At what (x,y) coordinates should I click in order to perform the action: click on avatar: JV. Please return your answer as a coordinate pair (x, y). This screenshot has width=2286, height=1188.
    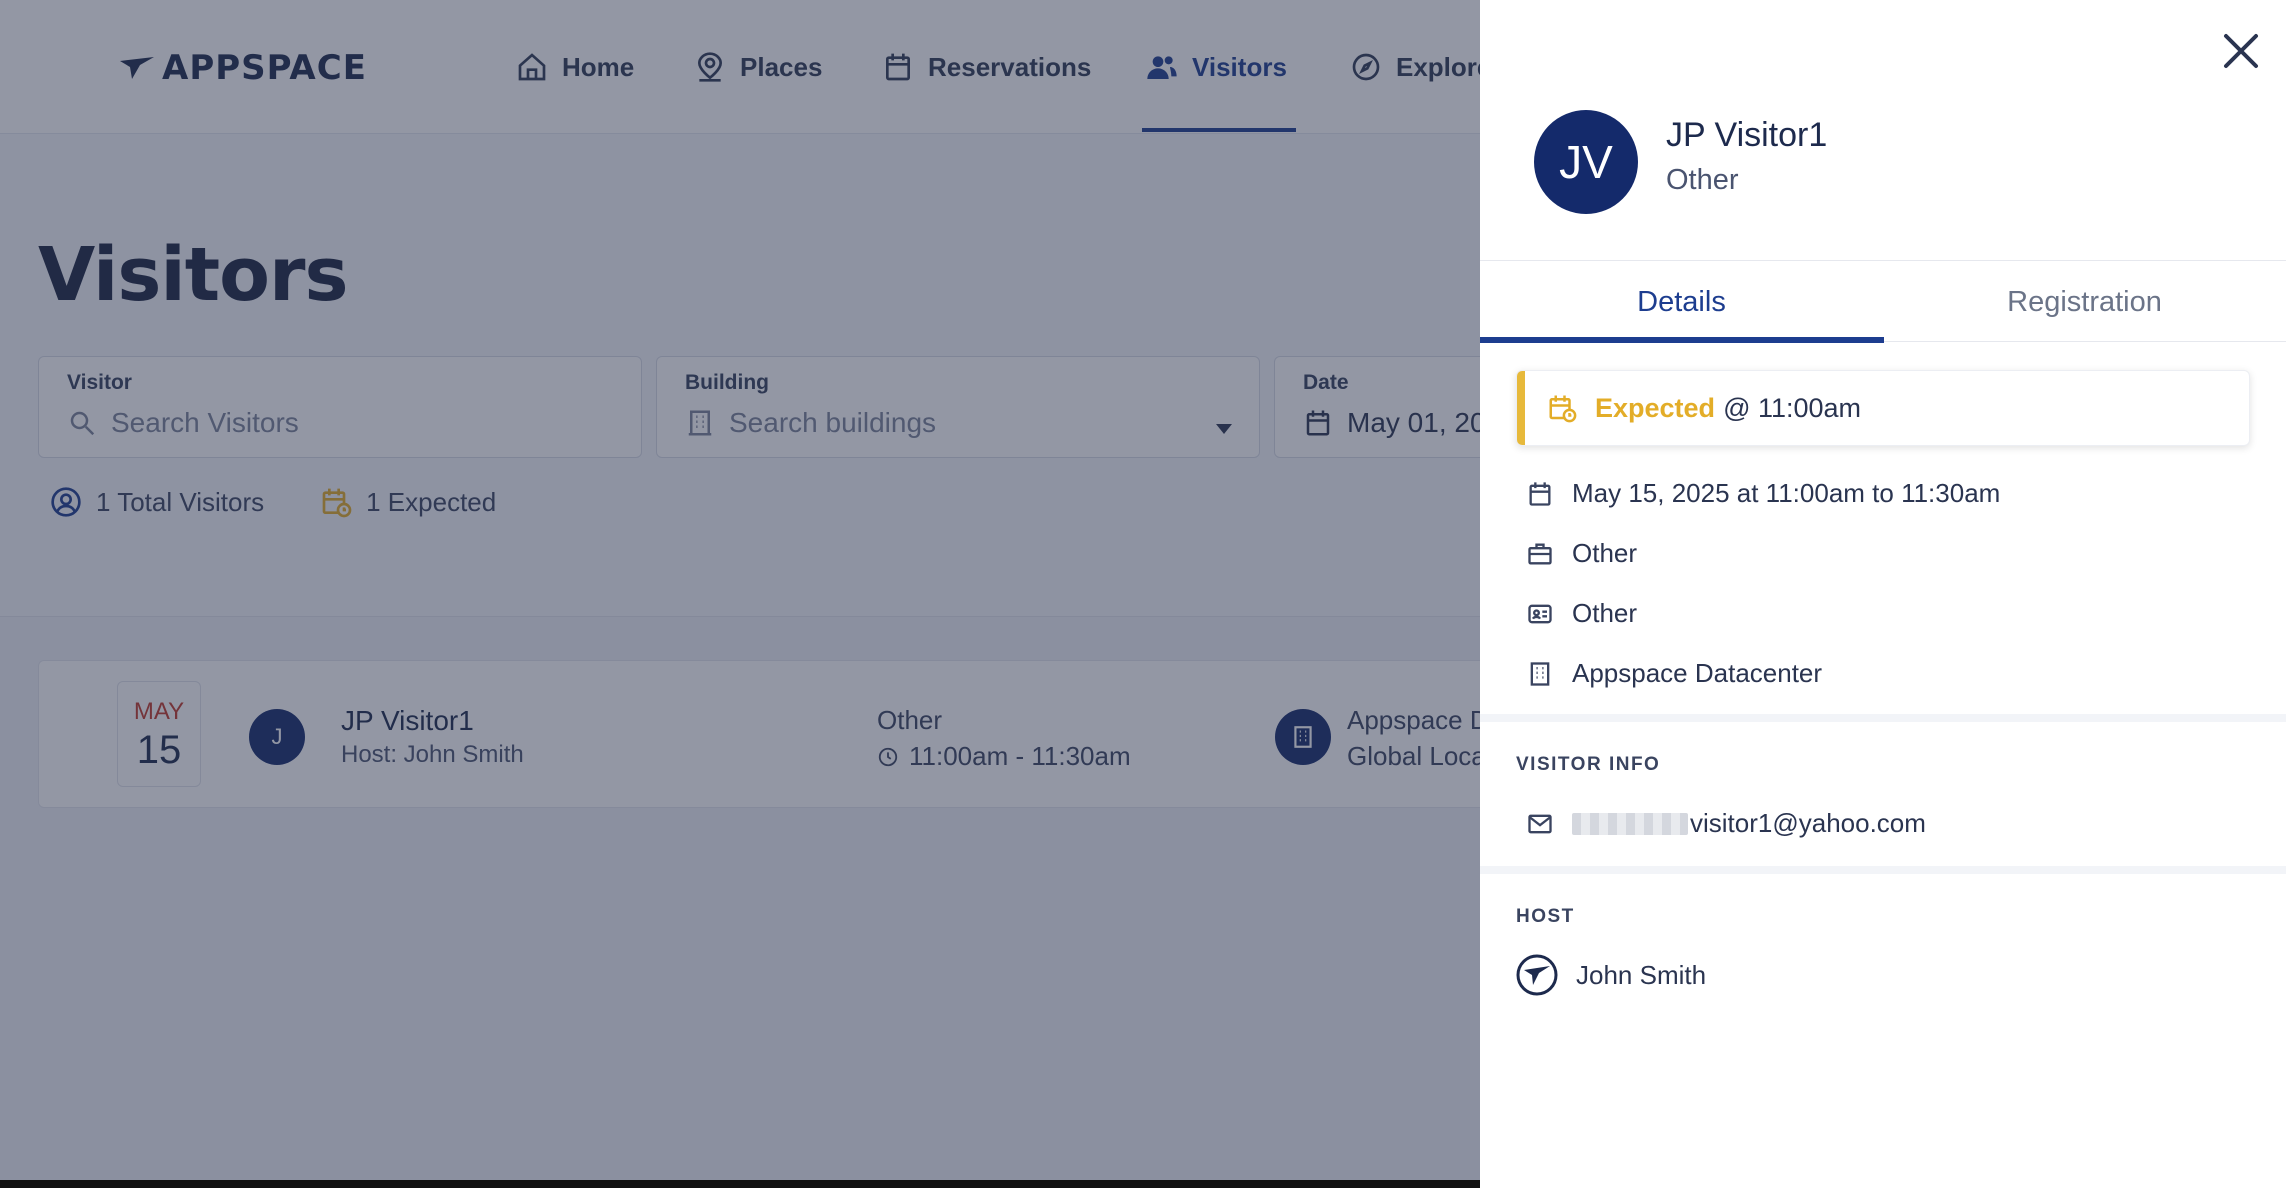
    Looking at the image, I should click on (1586, 162).